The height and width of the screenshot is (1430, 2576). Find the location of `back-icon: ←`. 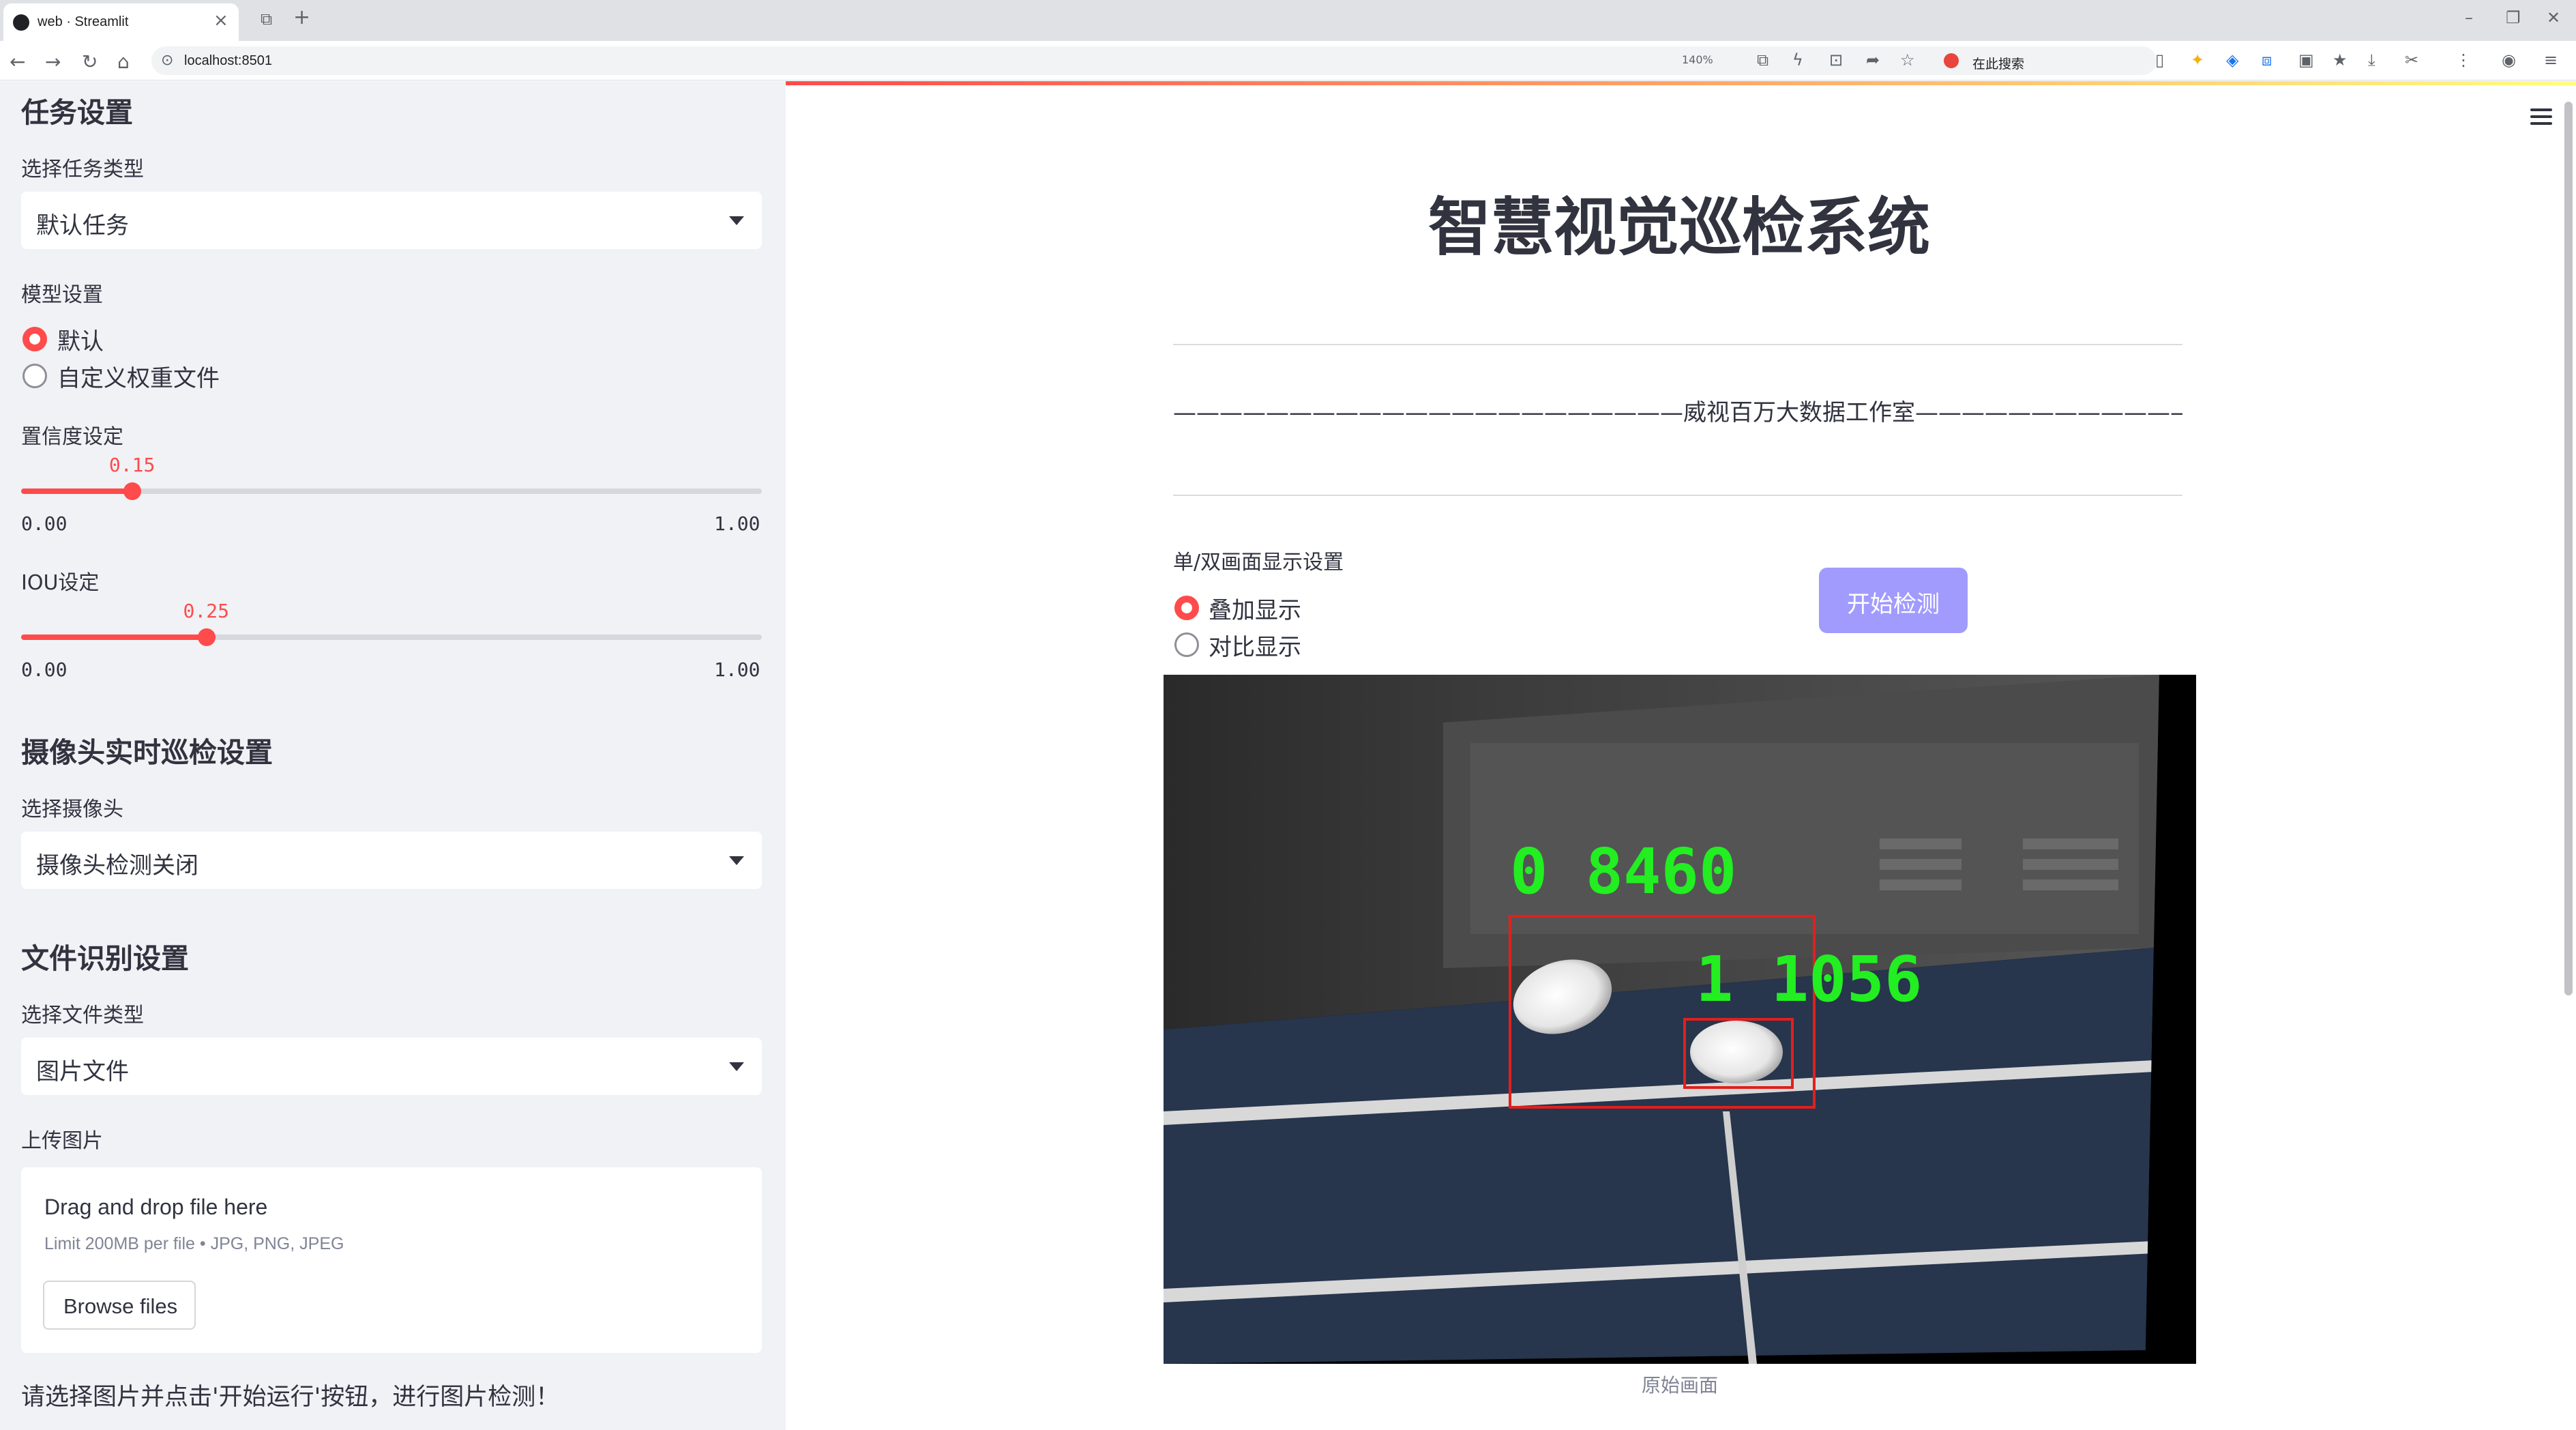

back-icon: ← is located at coordinates (17, 62).